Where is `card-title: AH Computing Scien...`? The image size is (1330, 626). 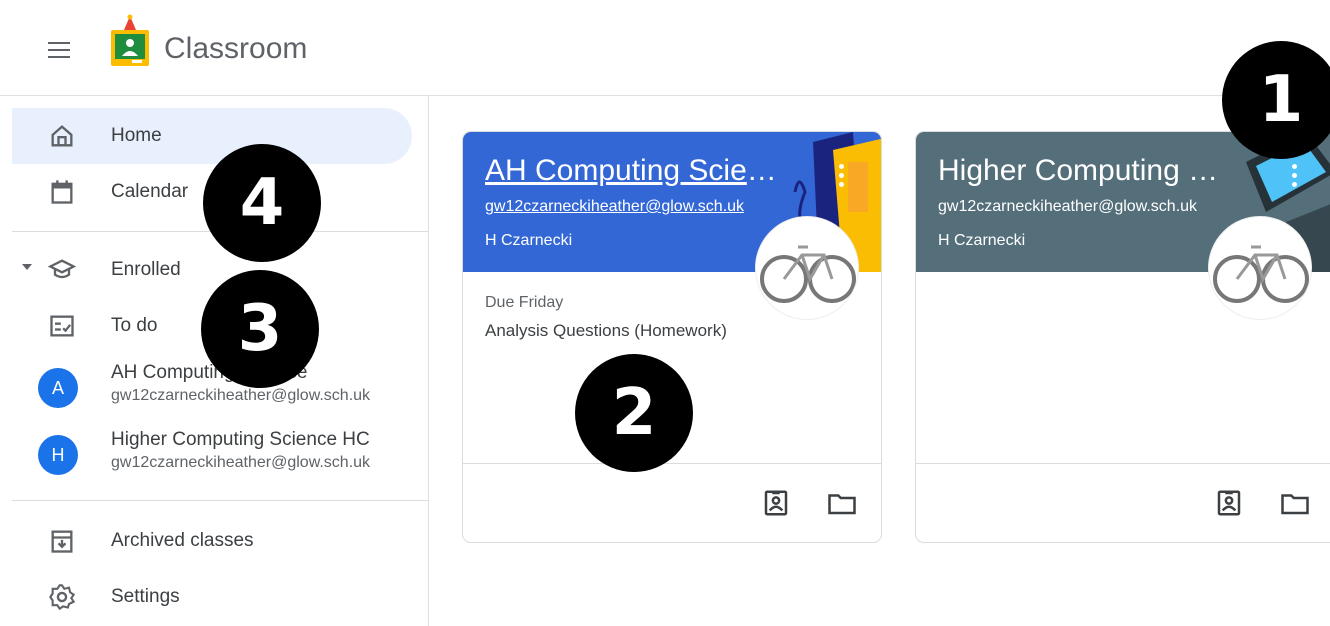
card-title: AH Computing Scien... is located at coordinates (635, 171).